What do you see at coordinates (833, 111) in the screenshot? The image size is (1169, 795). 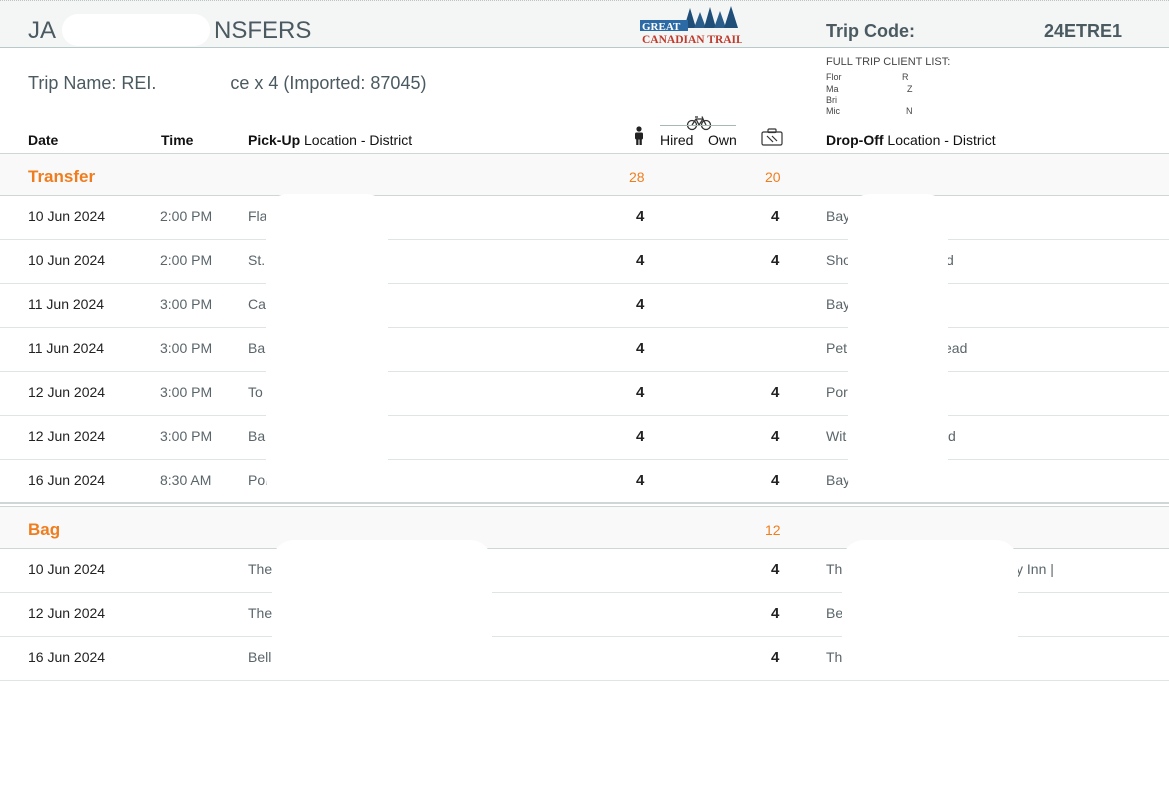 I see `client-name: Mic` at bounding box center [833, 111].